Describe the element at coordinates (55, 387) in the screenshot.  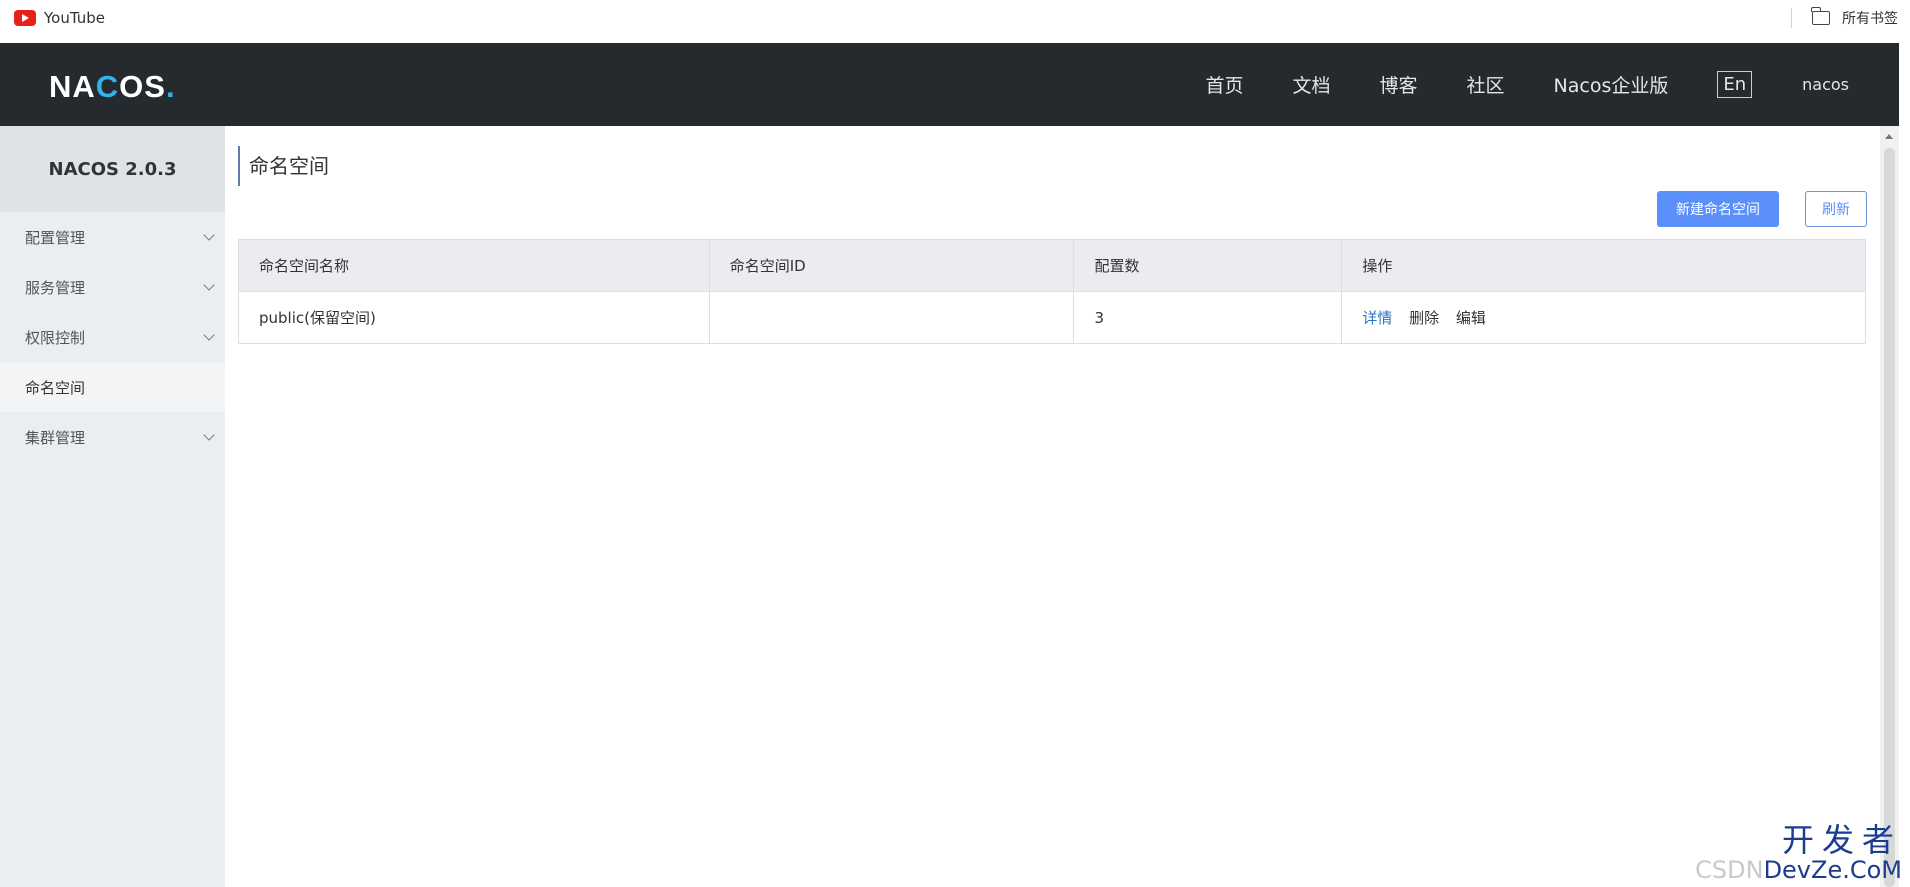
I see `sidebar-item-label: 命名空间` at that location.